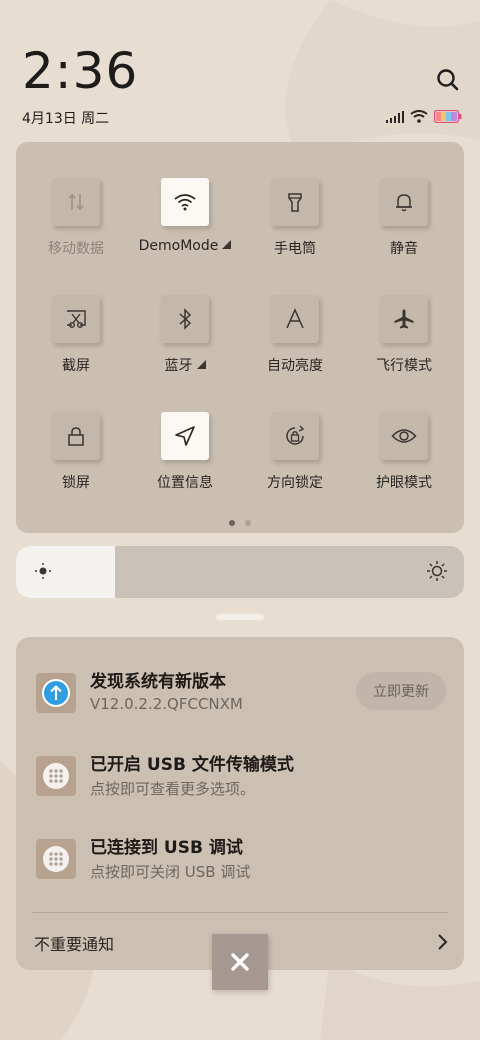 The width and height of the screenshot is (480, 1040). I want to click on notification-title: 已连接到 USB 调试, so click(166, 848).